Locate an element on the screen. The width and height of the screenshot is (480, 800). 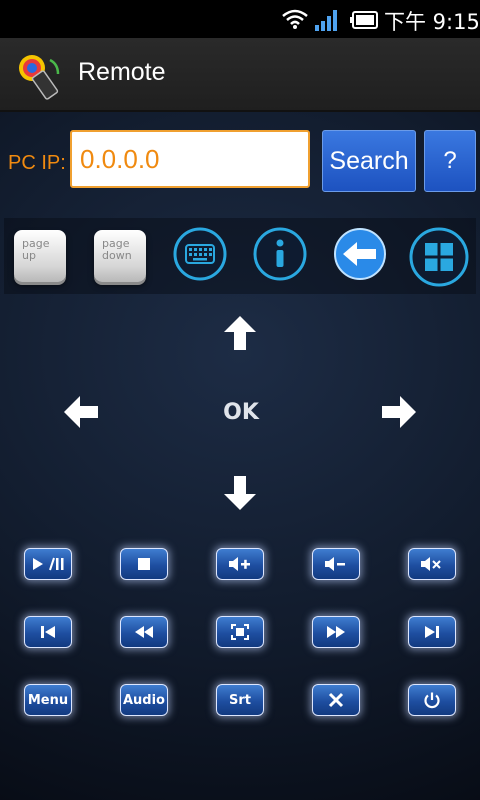
mute-icon is located at coordinates (431, 564).